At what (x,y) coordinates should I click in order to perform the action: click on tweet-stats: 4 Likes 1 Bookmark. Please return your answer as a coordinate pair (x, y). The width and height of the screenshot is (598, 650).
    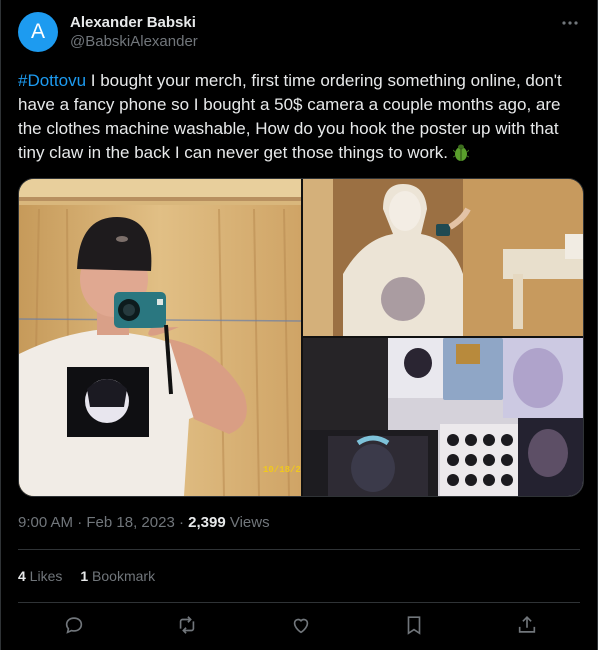
    Looking at the image, I should click on (86, 576).